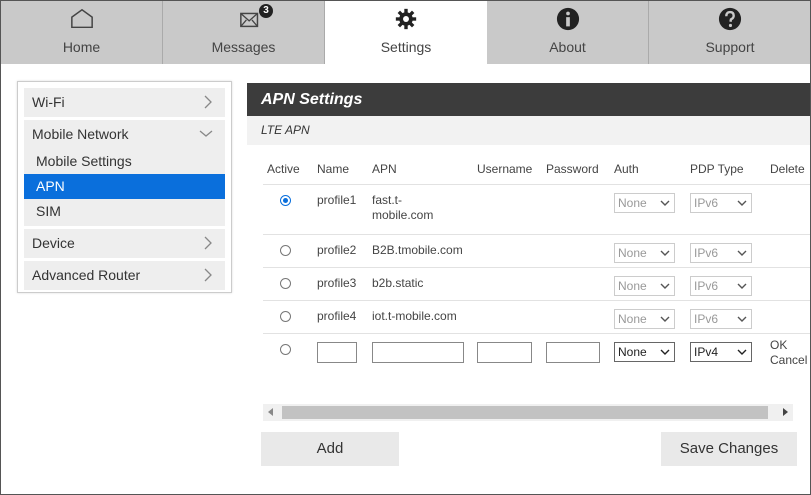  Describe the element at coordinates (505, 168) in the screenshot. I see `col-username: Username` at that location.